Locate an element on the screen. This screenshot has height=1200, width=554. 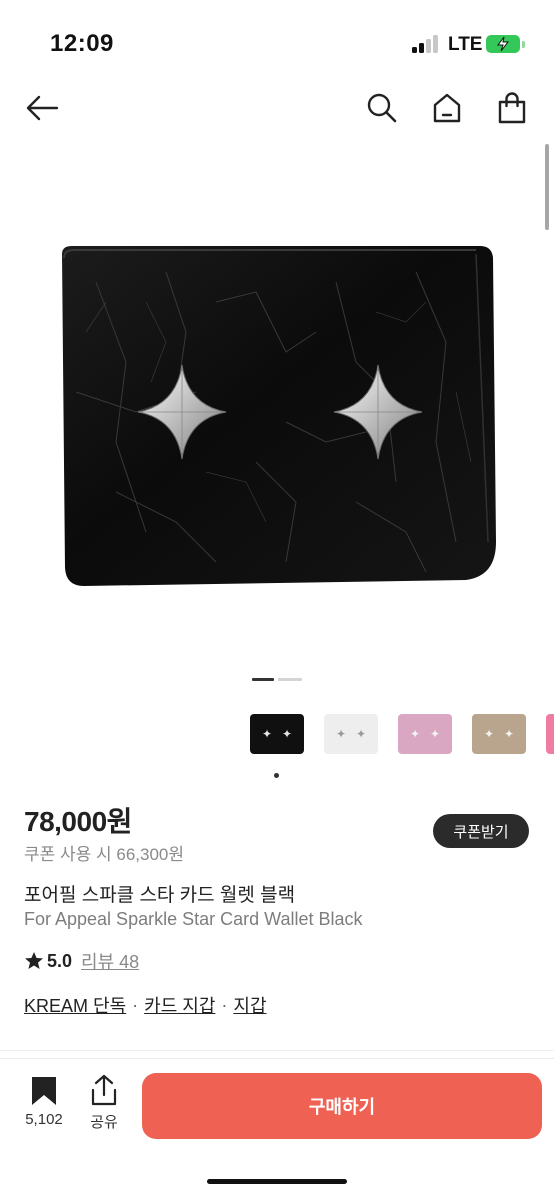
home-button is located at coordinates (447, 108).